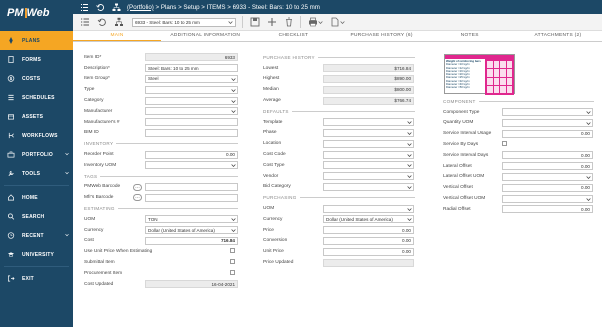  Describe the element at coordinates (368, 240) in the screenshot. I see `conversion-field: 0.00` at that location.